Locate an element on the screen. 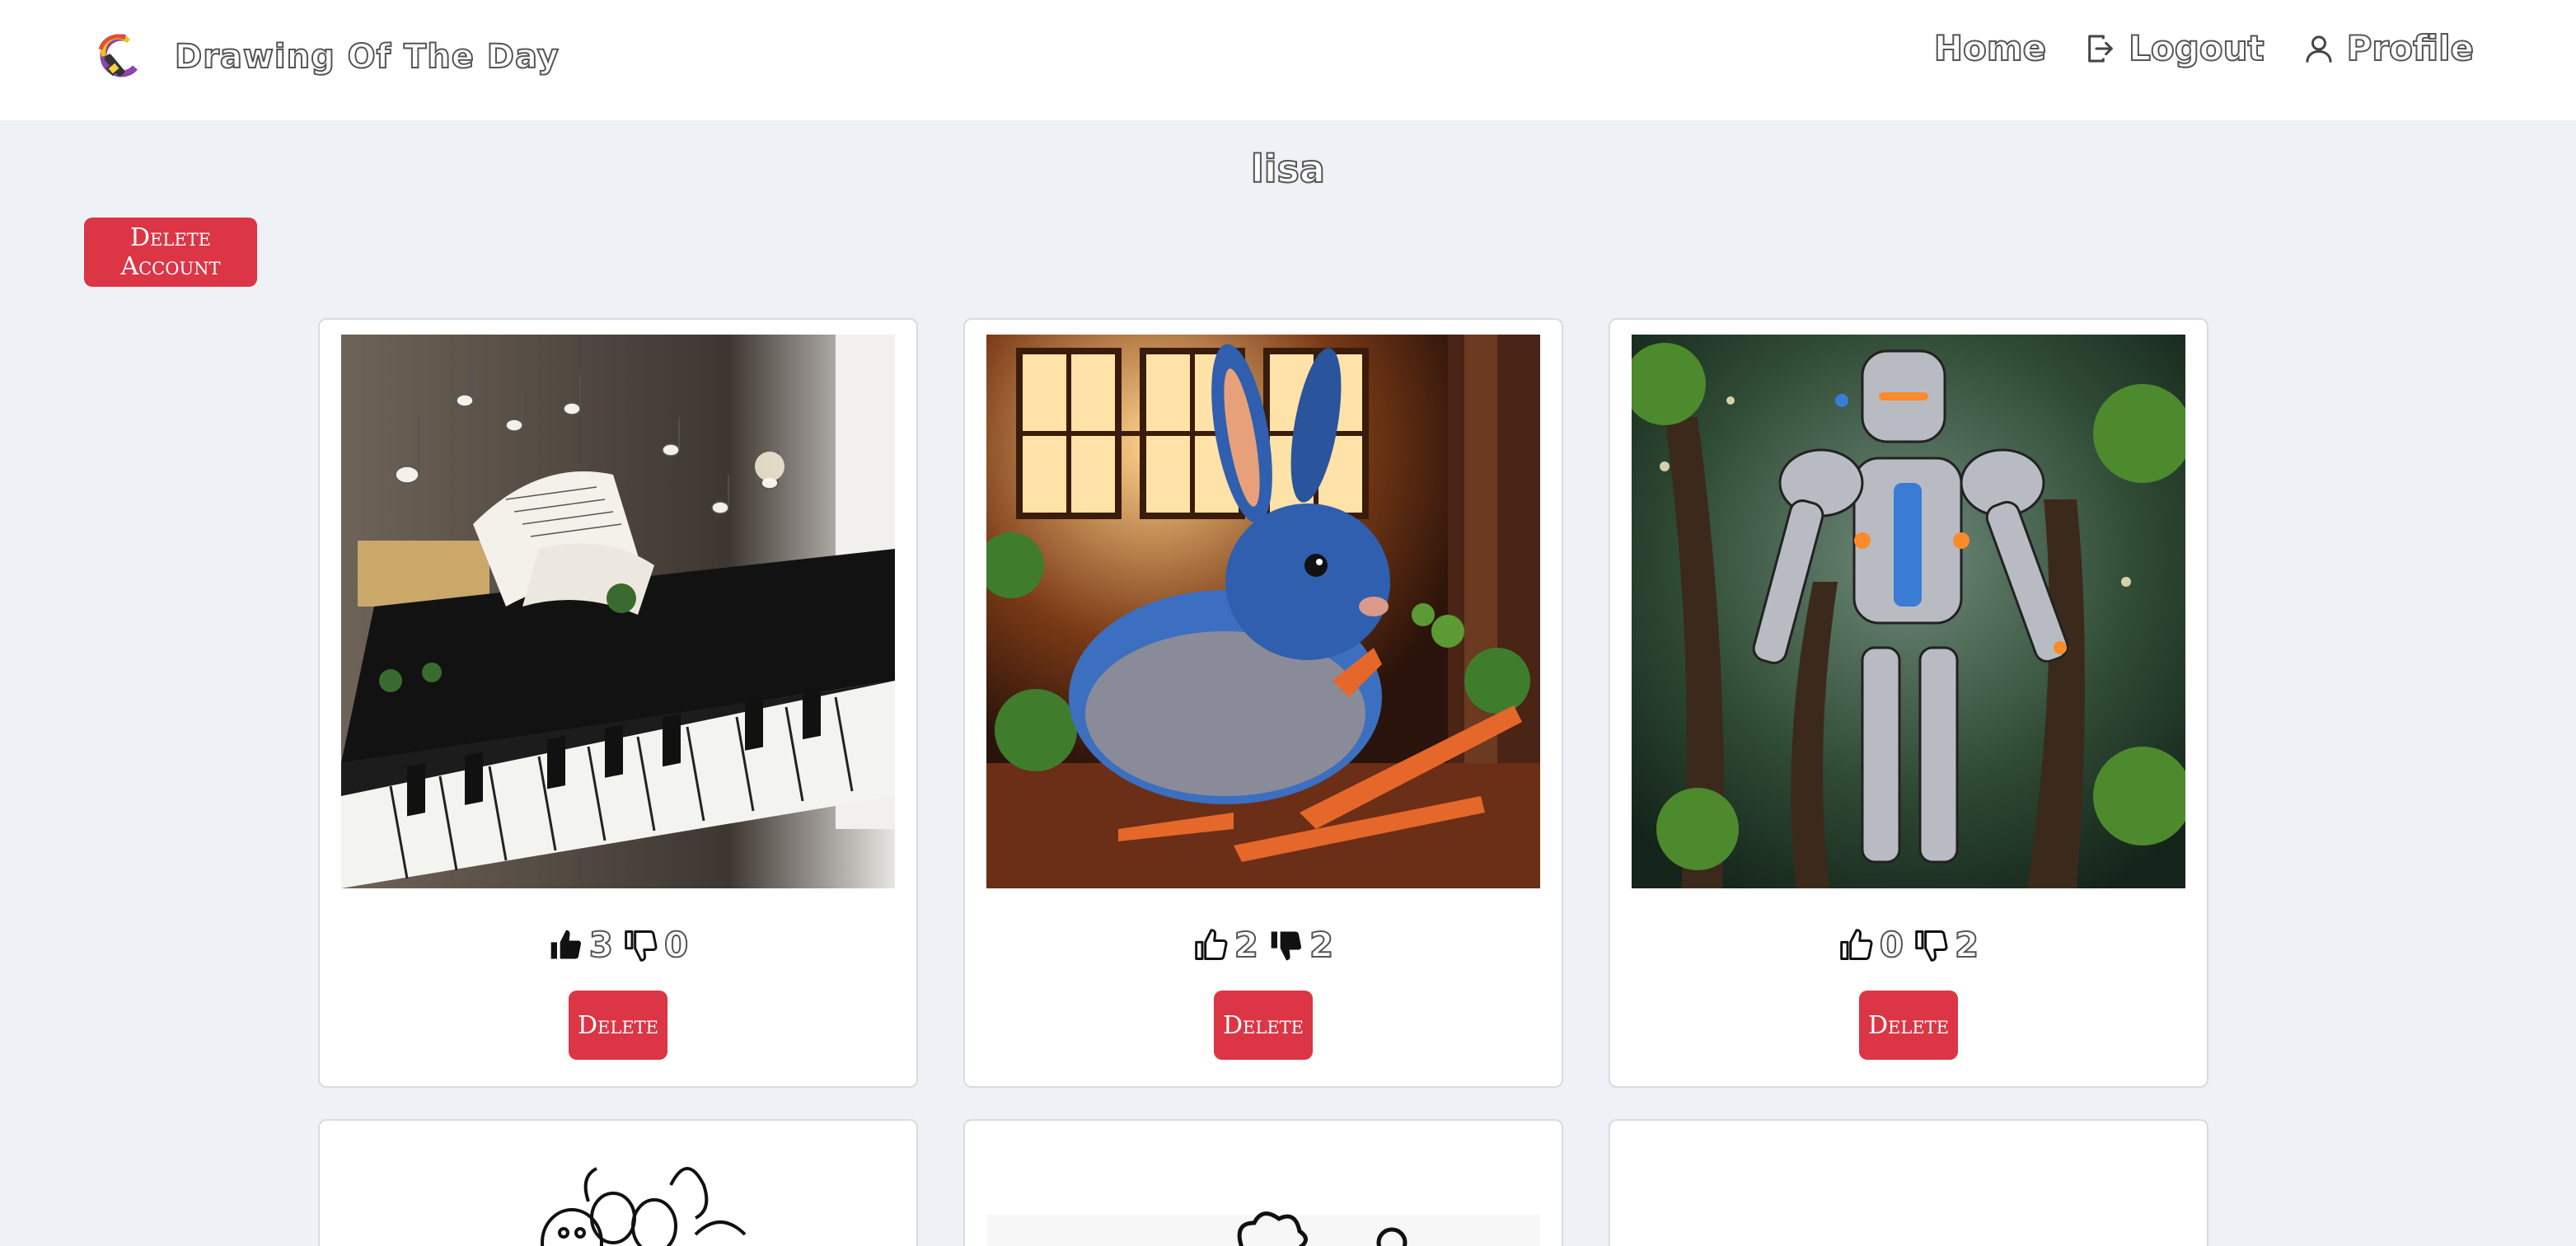 The height and width of the screenshot is (1246, 2576). user-icon is located at coordinates (2318, 49).